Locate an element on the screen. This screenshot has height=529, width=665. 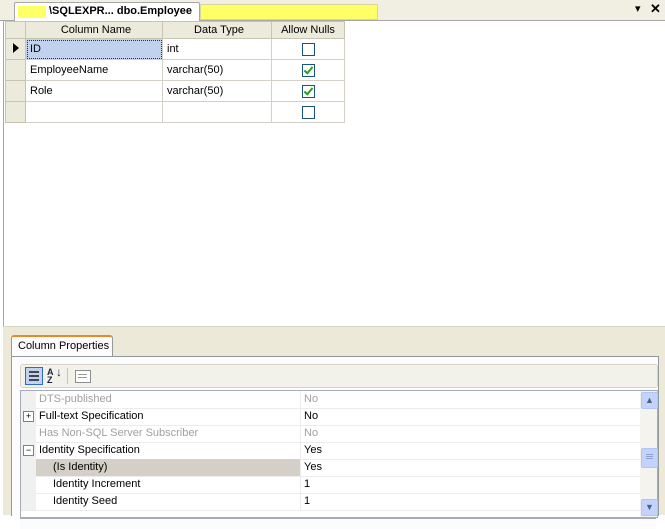
toolbar-separator is located at coordinates (67, 376).